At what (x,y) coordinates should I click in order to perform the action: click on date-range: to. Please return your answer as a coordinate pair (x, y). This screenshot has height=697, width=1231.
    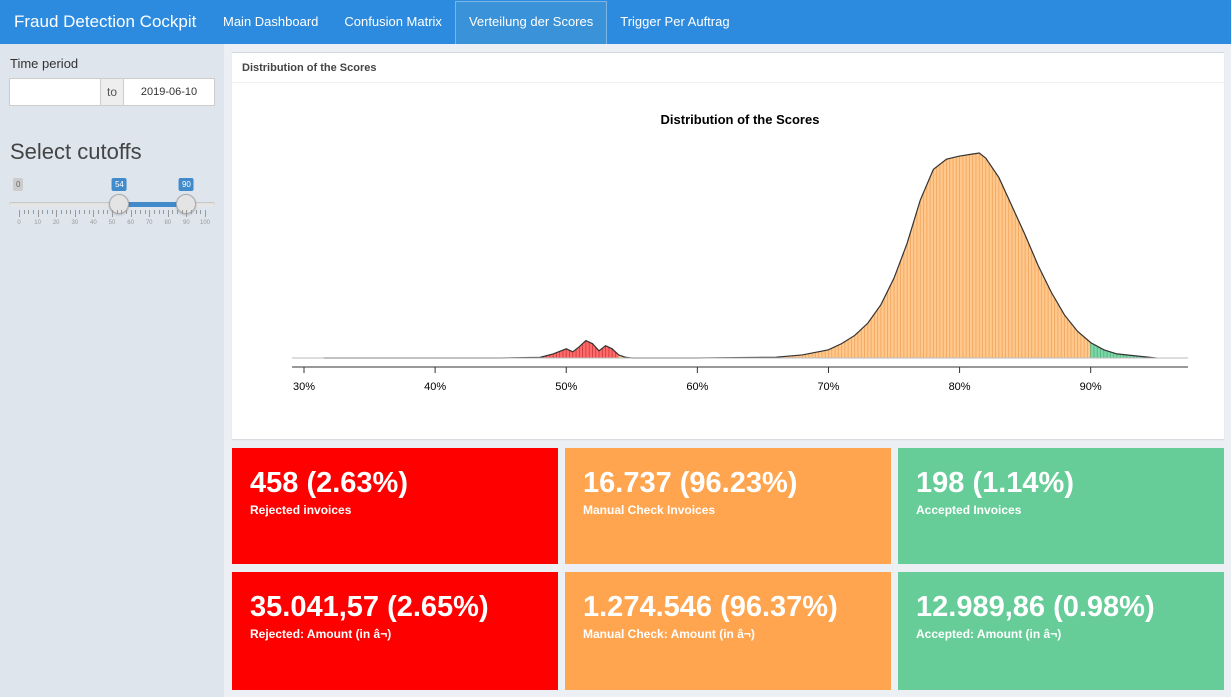
    Looking at the image, I should click on (112, 92).